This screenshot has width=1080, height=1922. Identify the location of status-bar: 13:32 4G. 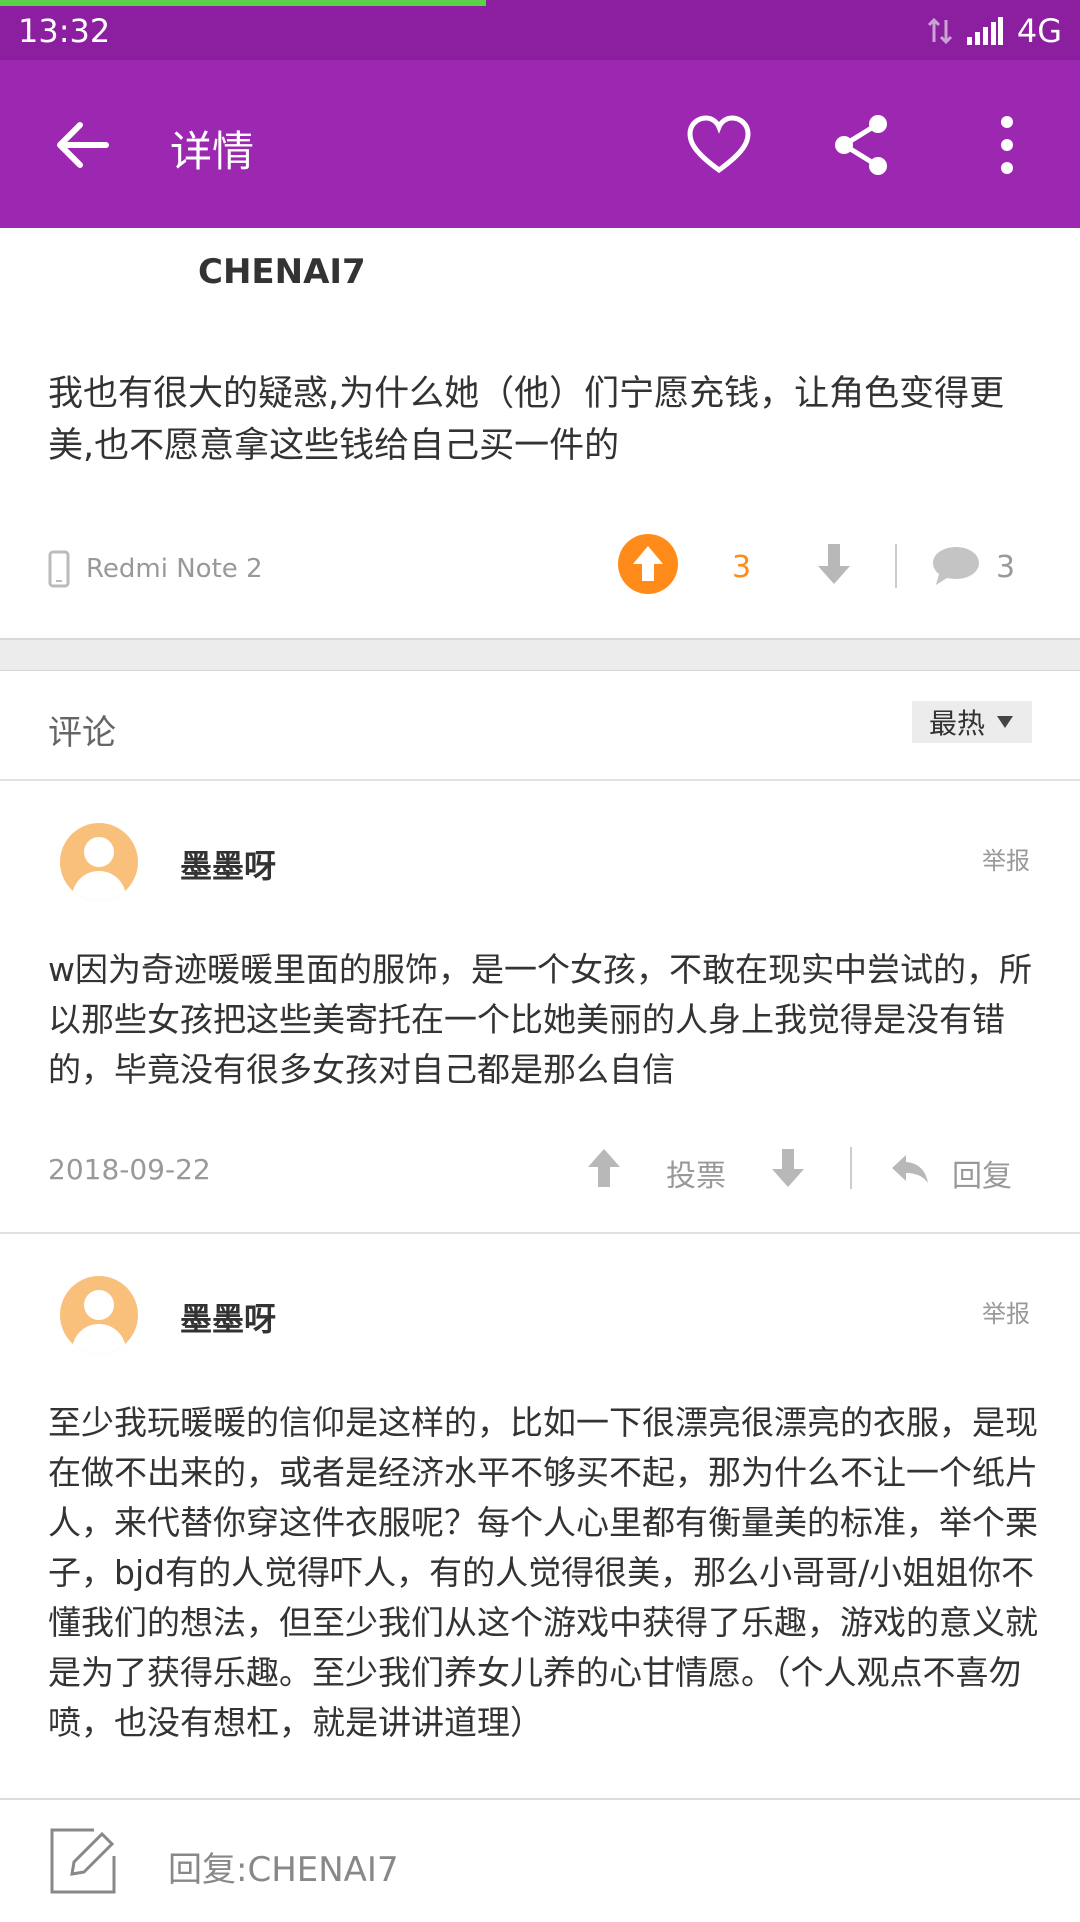
(540, 30).